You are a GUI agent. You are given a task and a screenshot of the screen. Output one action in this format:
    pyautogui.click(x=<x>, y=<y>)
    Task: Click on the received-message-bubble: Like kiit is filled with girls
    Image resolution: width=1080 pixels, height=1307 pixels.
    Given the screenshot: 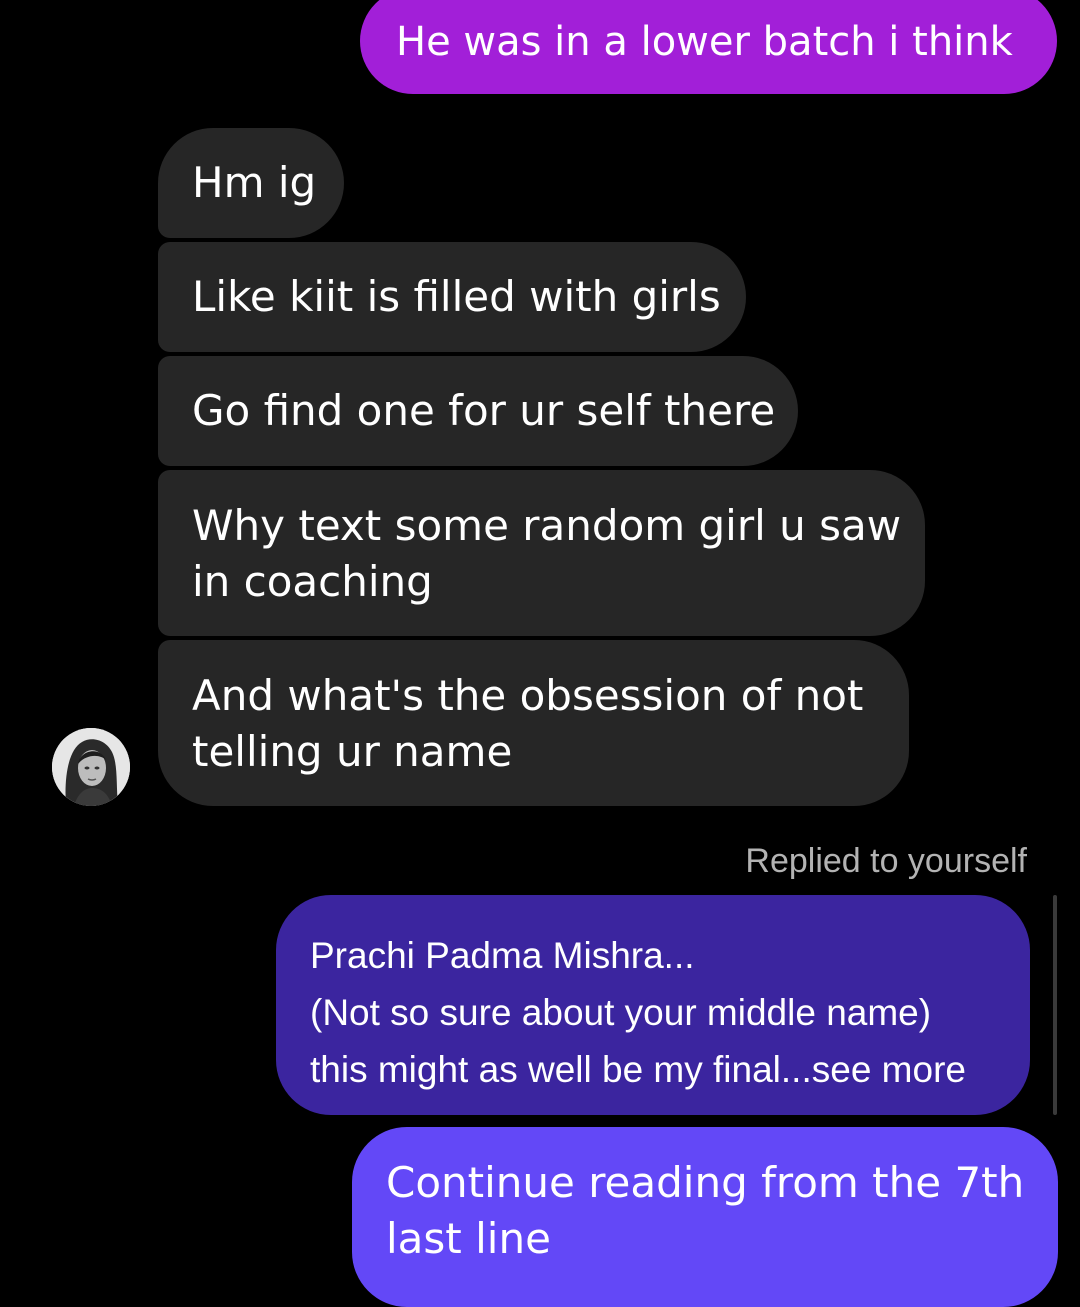 What is the action you would take?
    pyautogui.click(x=452, y=297)
    